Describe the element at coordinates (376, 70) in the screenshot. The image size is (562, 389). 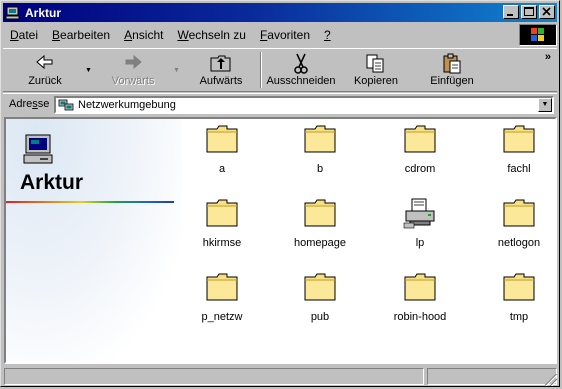
I see `copy-button: Kopieren` at that location.